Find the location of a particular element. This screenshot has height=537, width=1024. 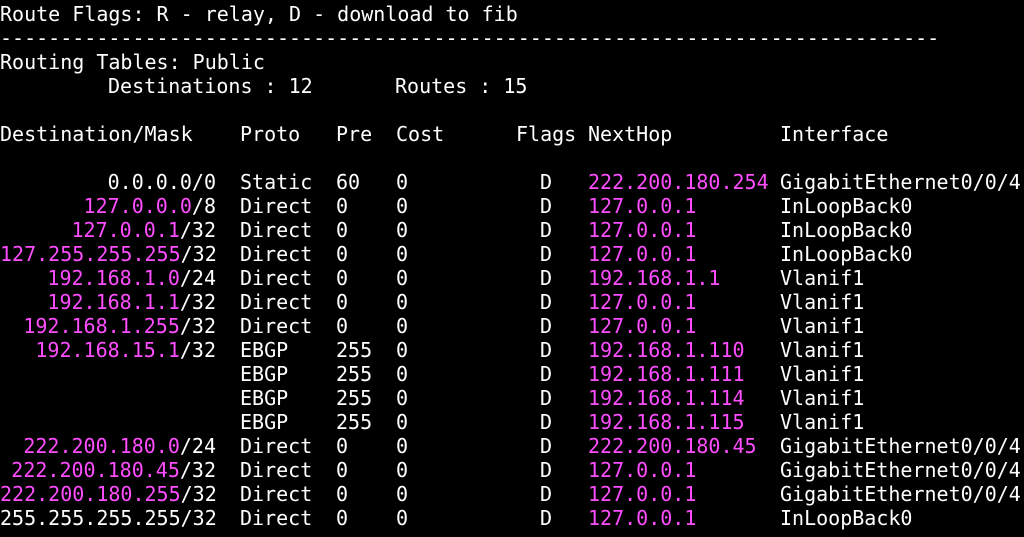

mask-length: /24 is located at coordinates (197, 446).